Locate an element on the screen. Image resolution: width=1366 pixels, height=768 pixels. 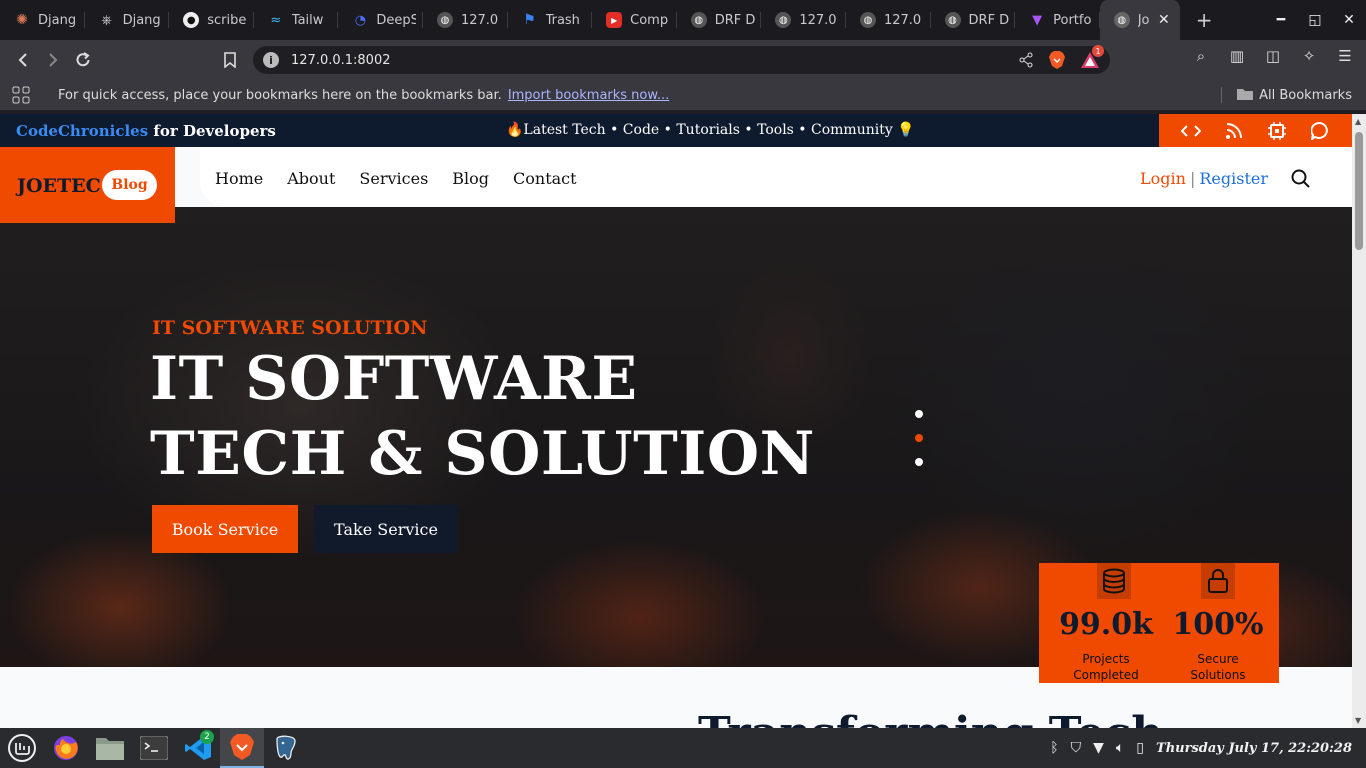
battery-icon: ▯ is located at coordinates (1140, 748).